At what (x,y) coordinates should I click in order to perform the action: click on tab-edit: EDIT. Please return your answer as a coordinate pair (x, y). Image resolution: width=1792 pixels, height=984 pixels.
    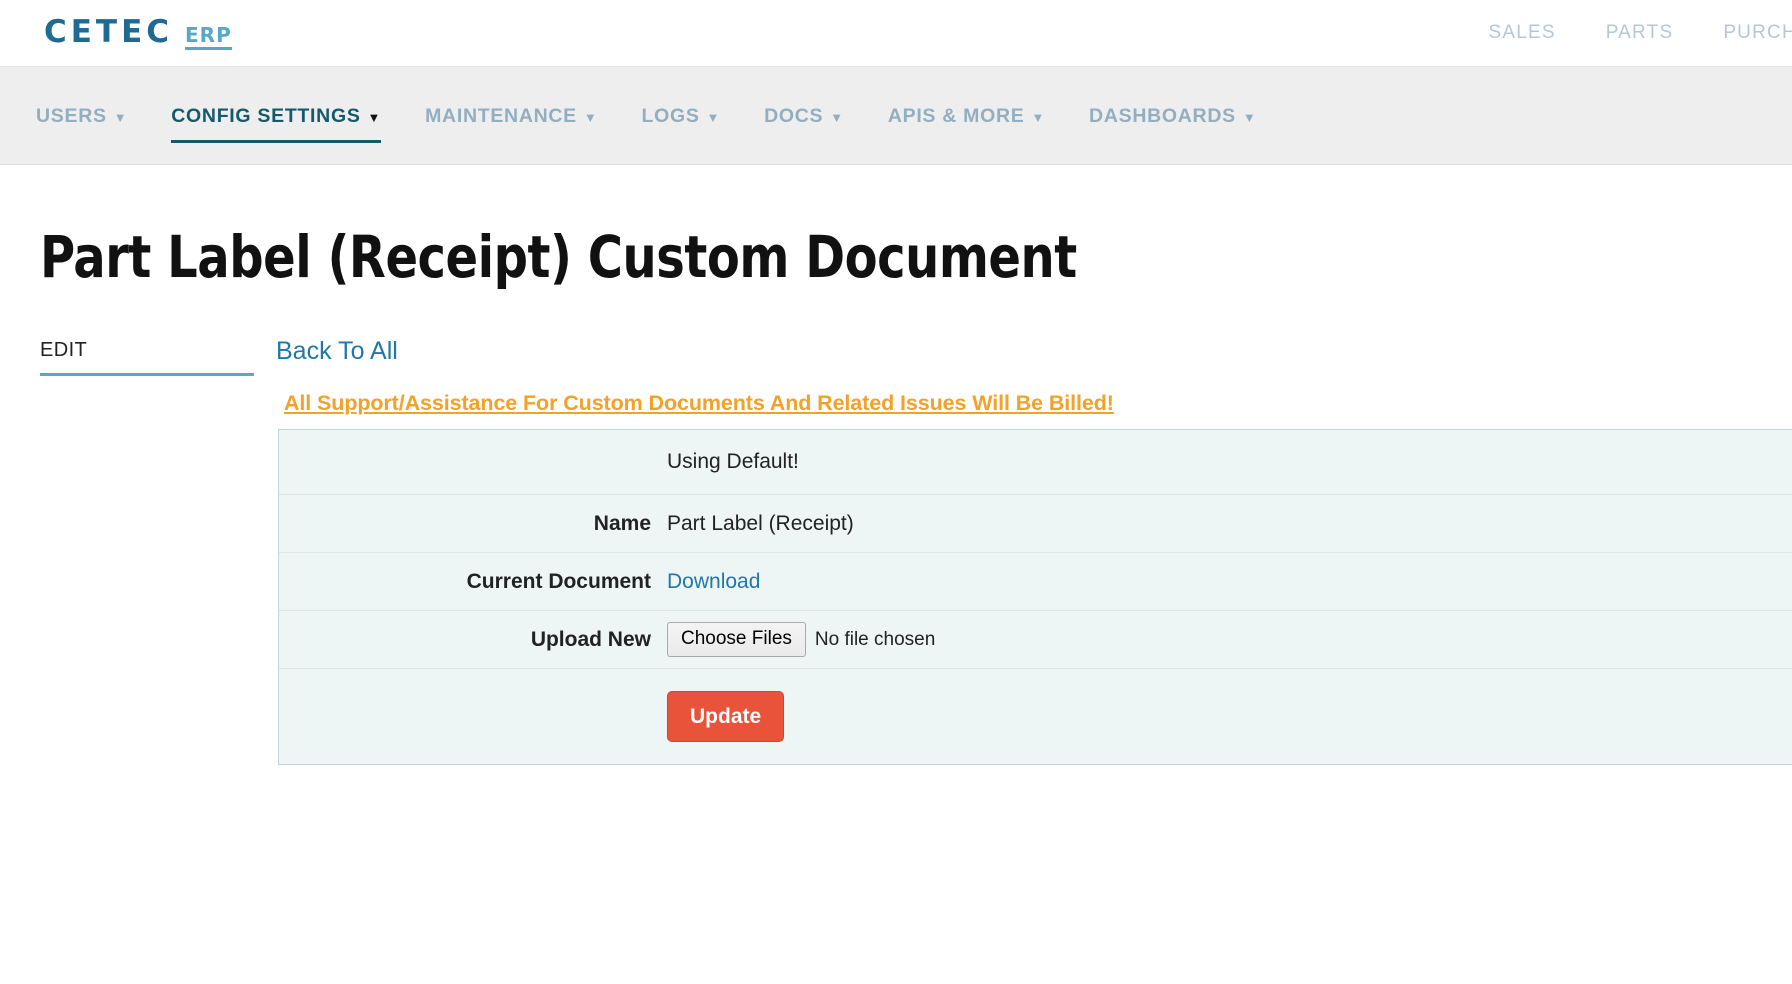
    Looking at the image, I should click on (147, 357).